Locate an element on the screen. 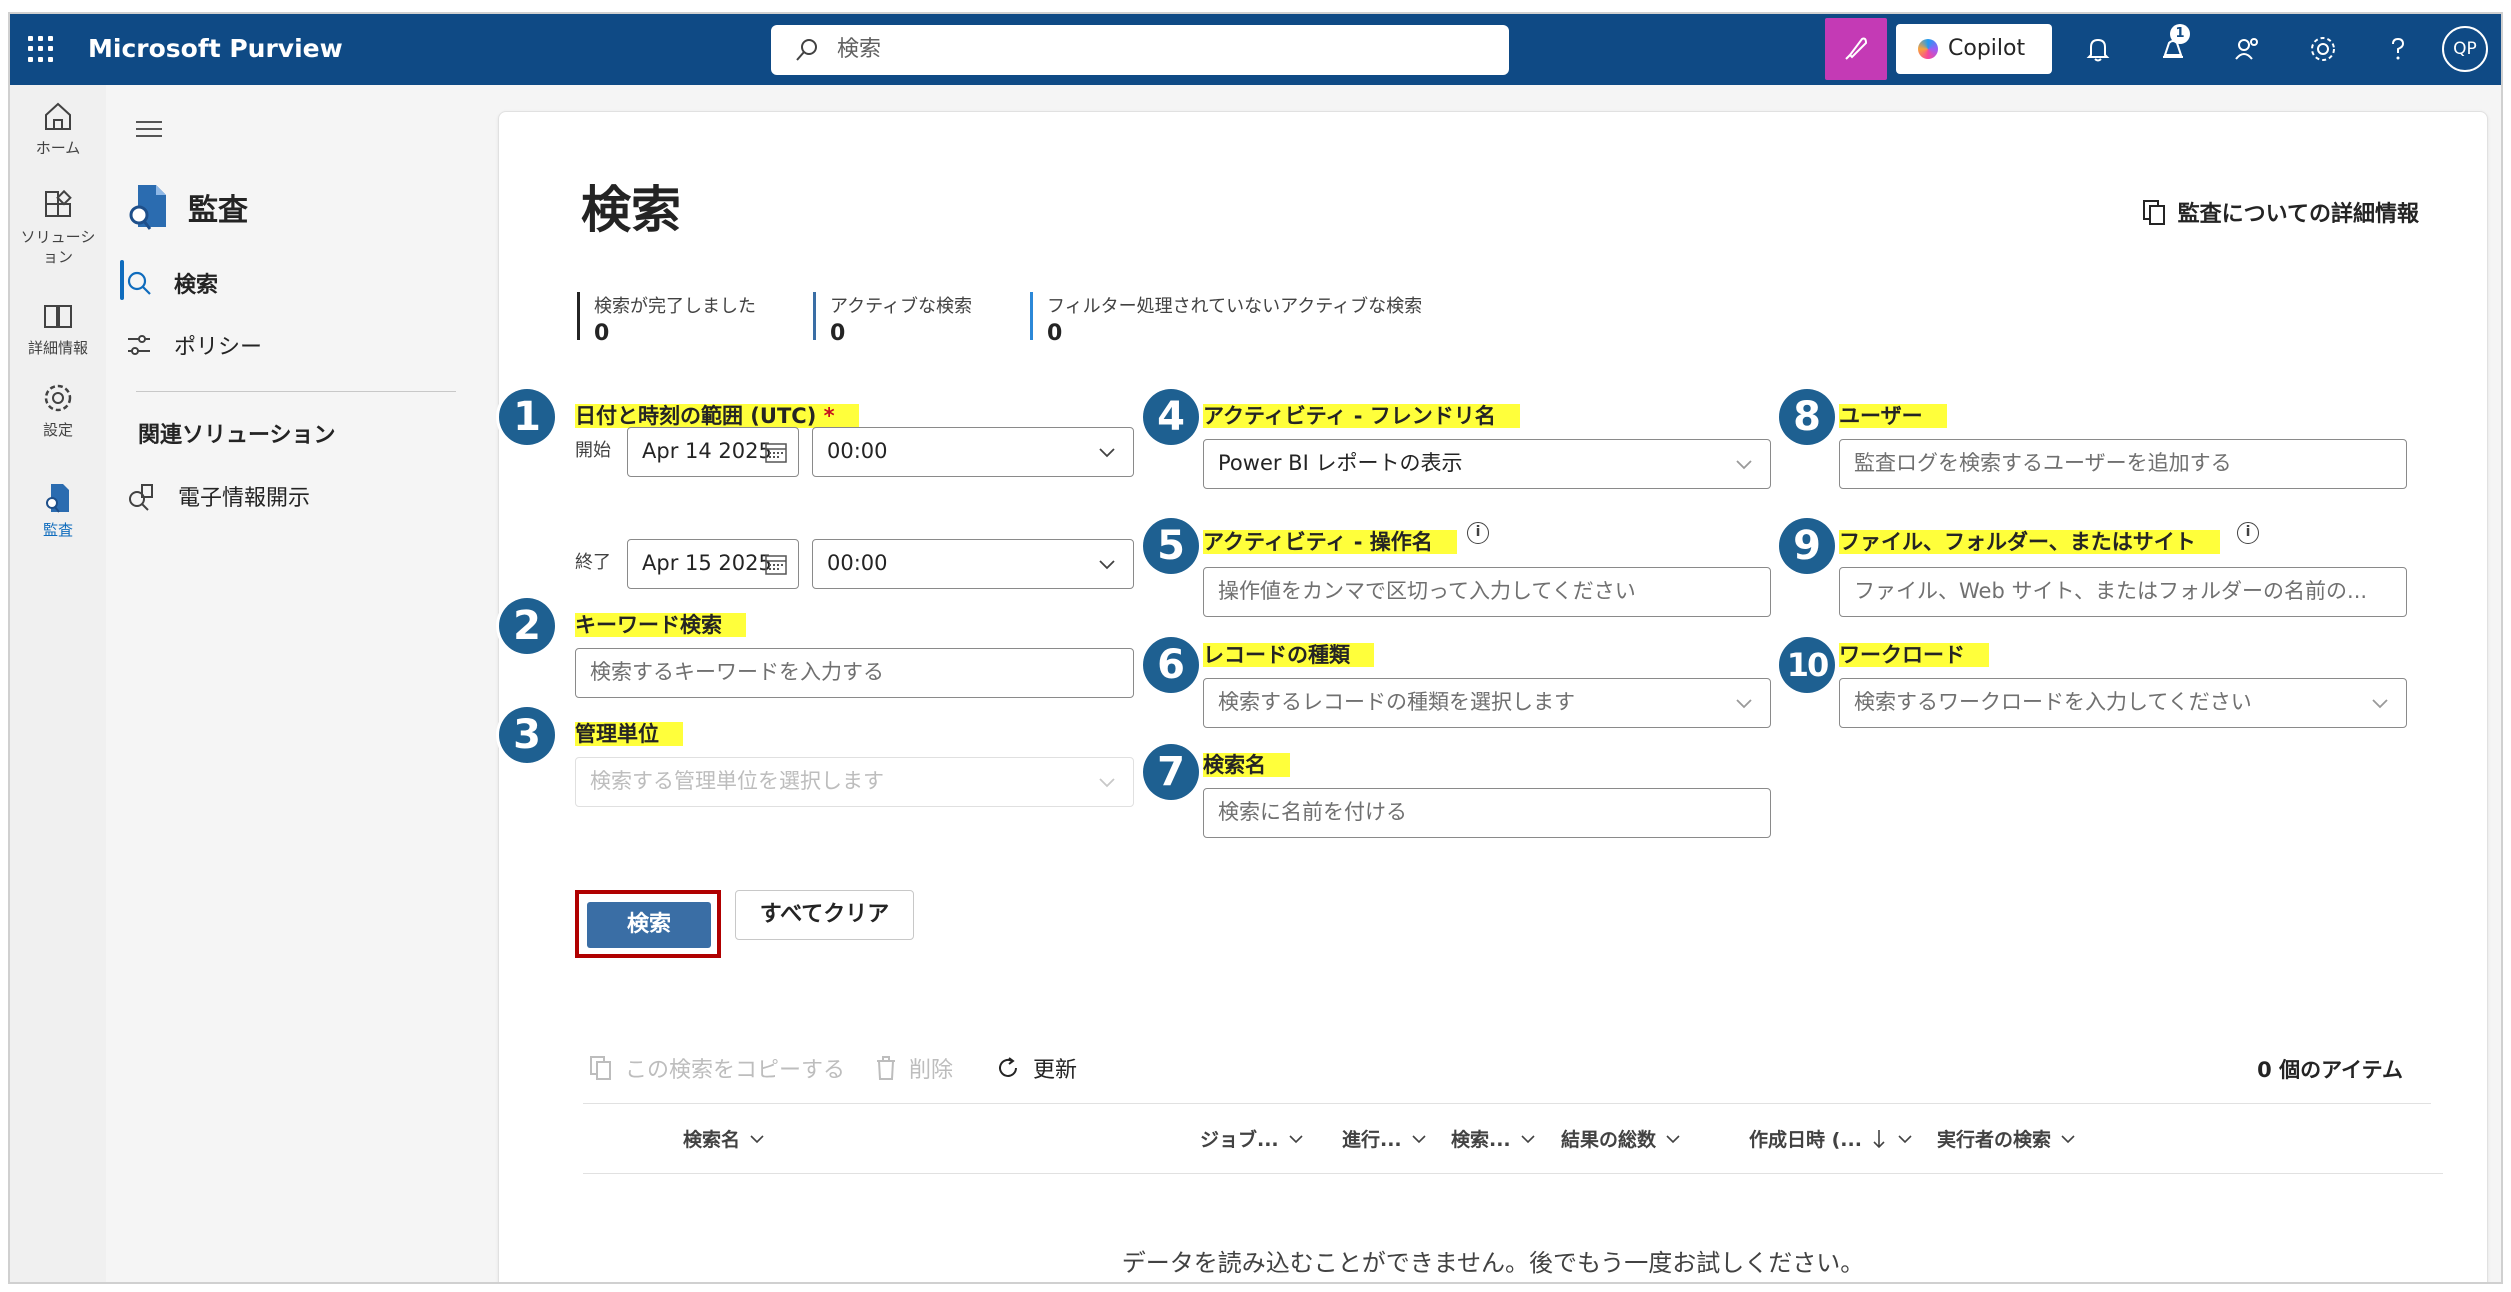 Image resolution: width=2511 pixels, height=1292 pixels. activity-operation-label-text: アクティビティ - 操作名 is located at coordinates (1330, 542).